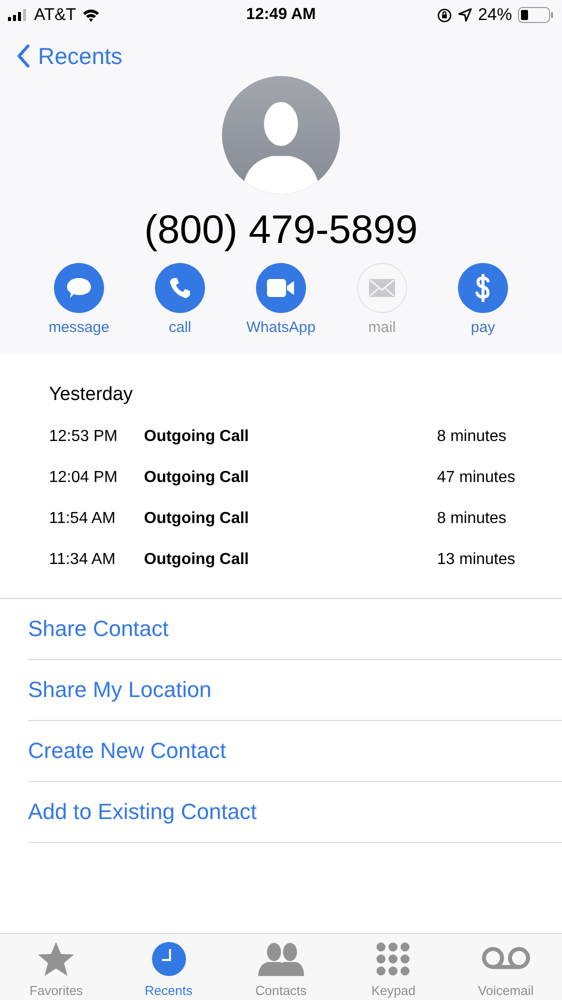 This screenshot has width=562, height=1000. What do you see at coordinates (483, 288) in the screenshot?
I see `dollar-icon` at bounding box center [483, 288].